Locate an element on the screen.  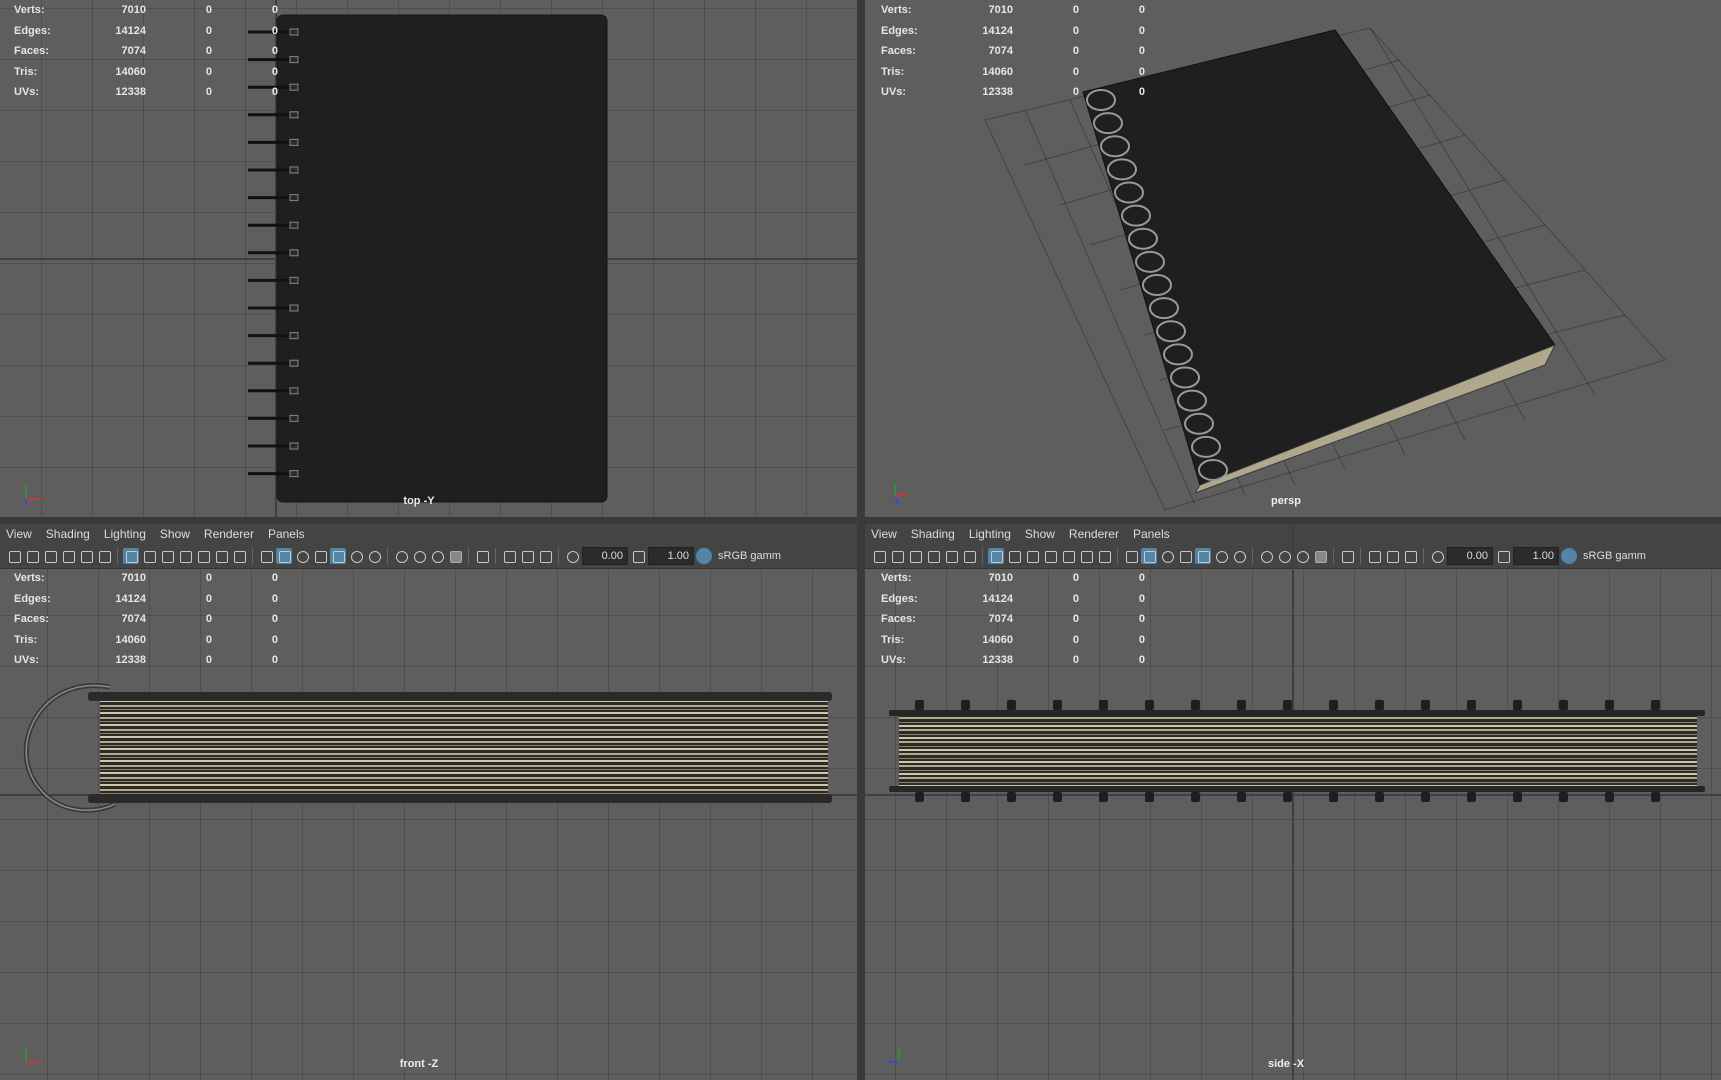
camera-label: top -Y is located at coordinates (419, 501).